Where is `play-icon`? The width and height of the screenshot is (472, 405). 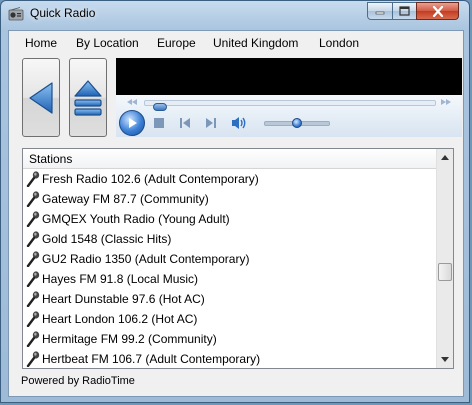
play-icon is located at coordinates (133, 123).